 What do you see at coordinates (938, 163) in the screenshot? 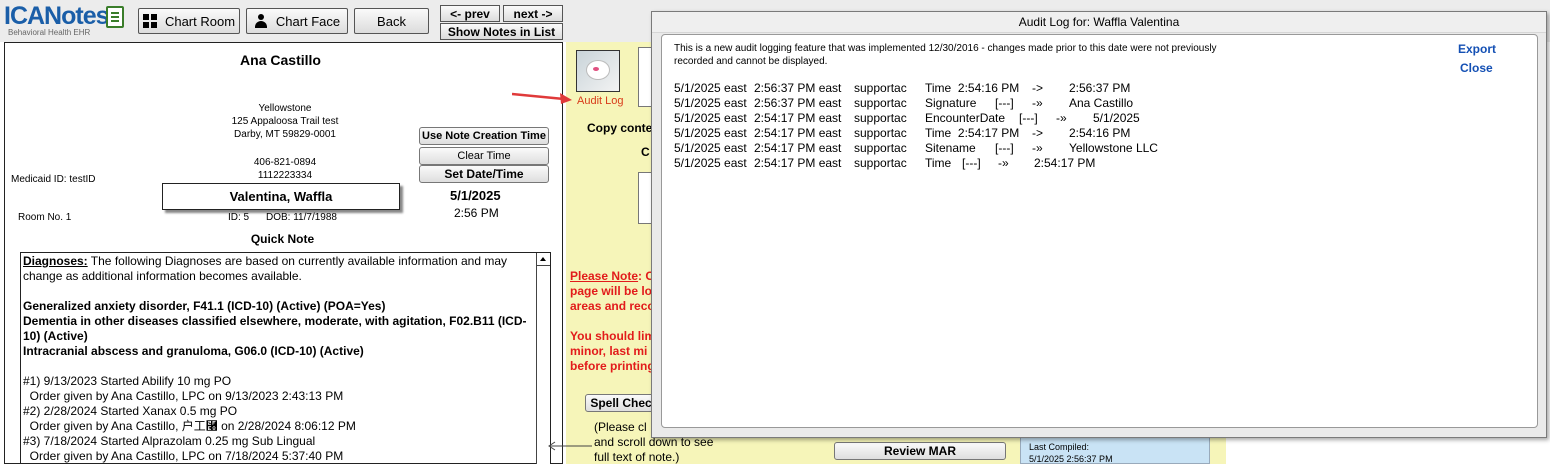
I see `log-field: Time` at bounding box center [938, 163].